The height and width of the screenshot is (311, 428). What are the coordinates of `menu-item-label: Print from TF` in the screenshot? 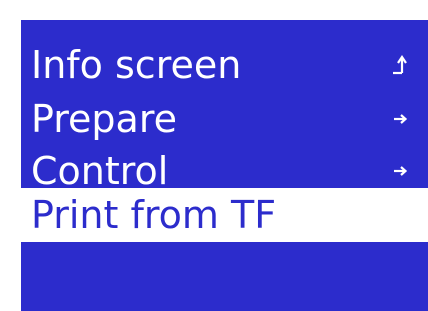 It's located at (154, 215).